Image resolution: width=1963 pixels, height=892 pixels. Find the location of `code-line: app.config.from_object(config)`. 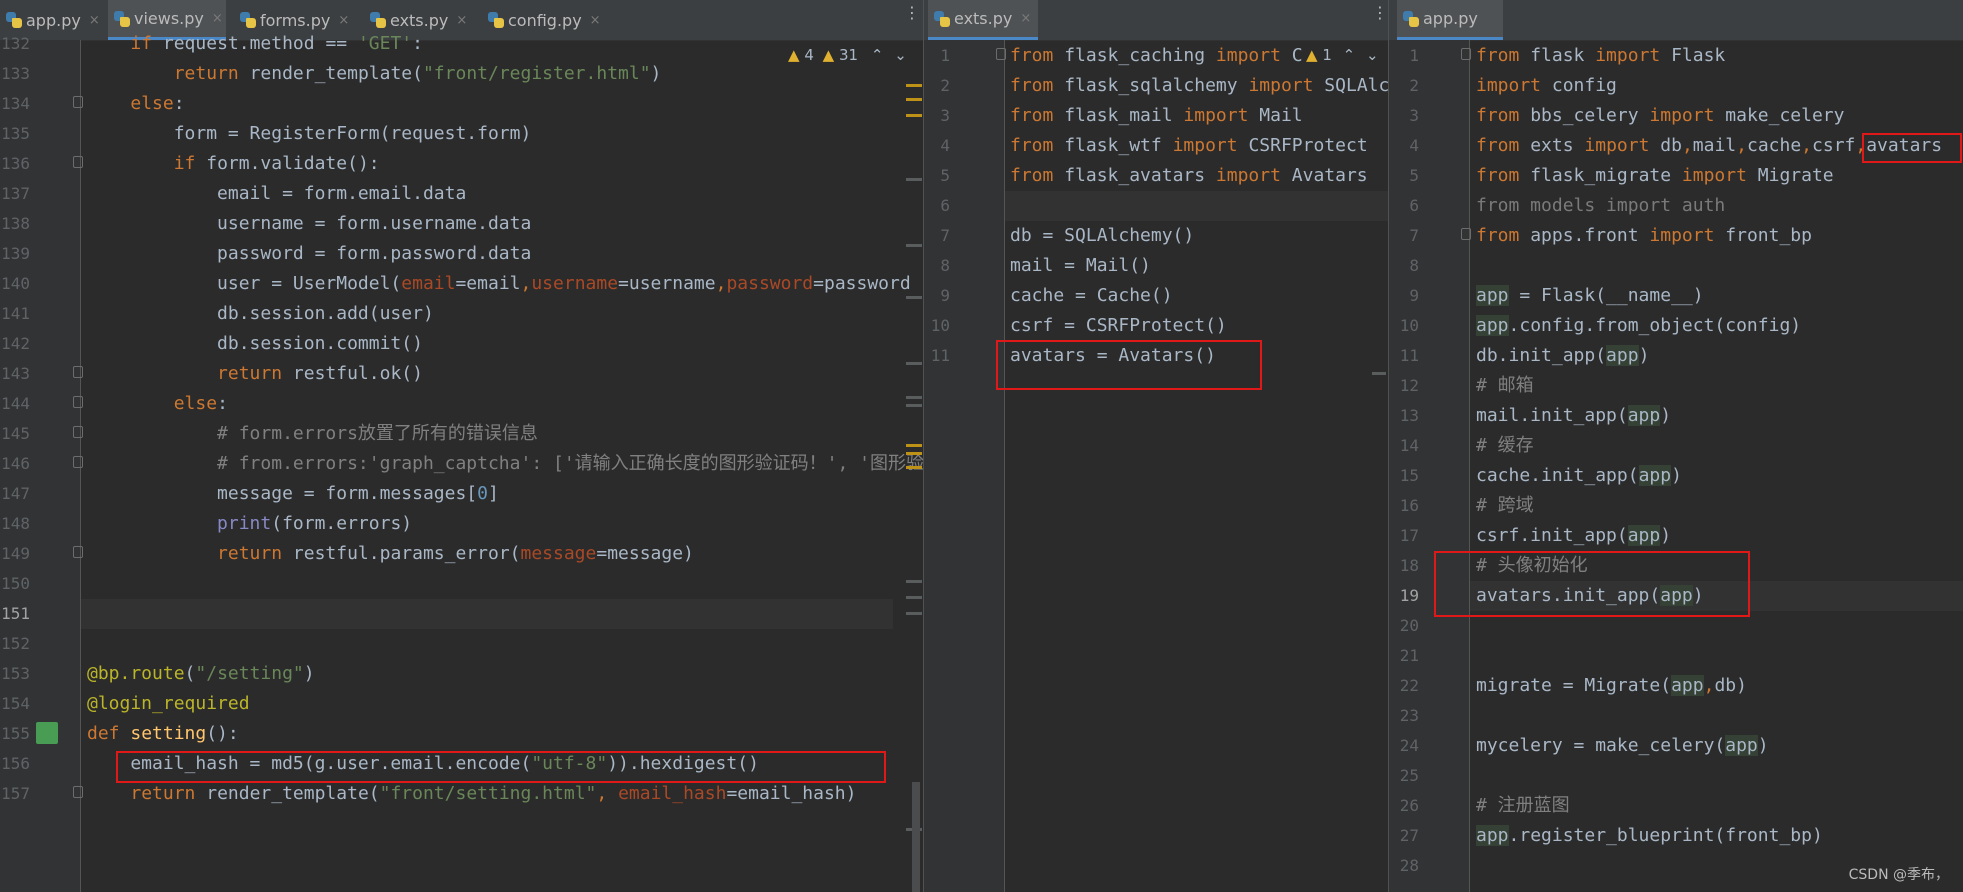

code-line: app.config.from_object(config) is located at coordinates (1639, 325).